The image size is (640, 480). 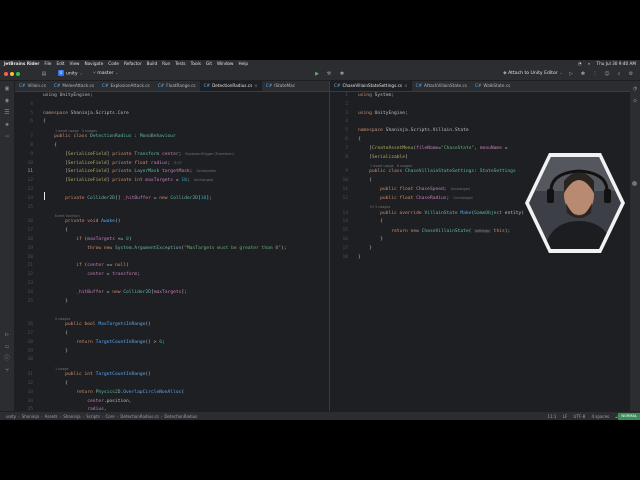 I want to click on line-number: 7, so click(x=339, y=149).